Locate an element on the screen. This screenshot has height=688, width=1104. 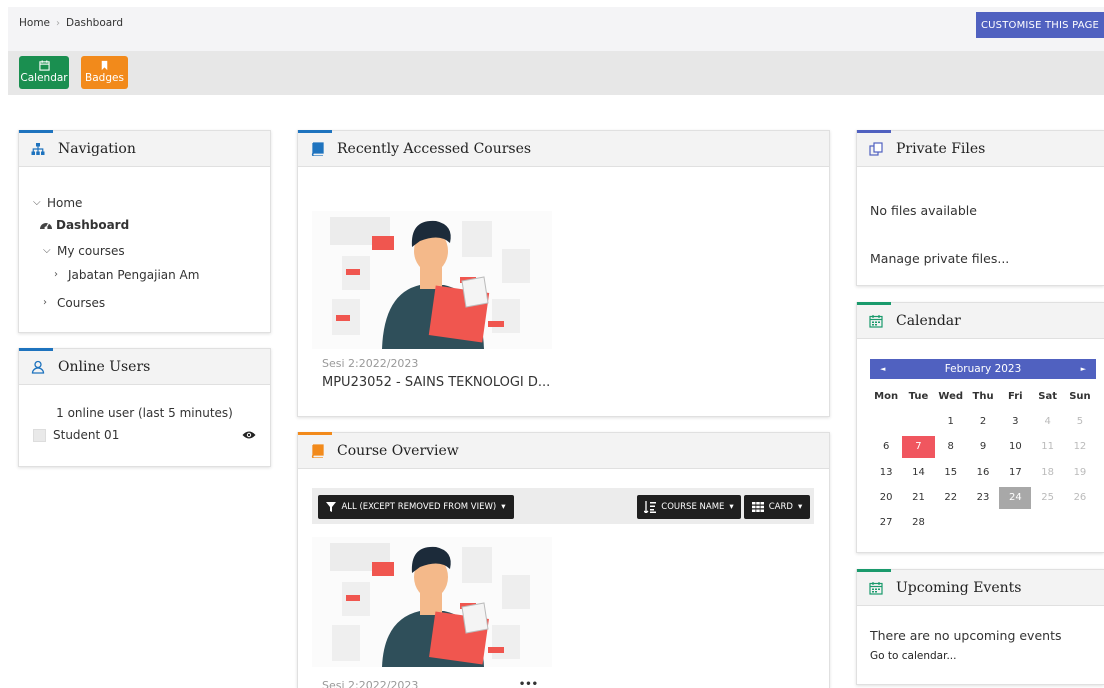
calendar-day: 14 is located at coordinates (918, 473).